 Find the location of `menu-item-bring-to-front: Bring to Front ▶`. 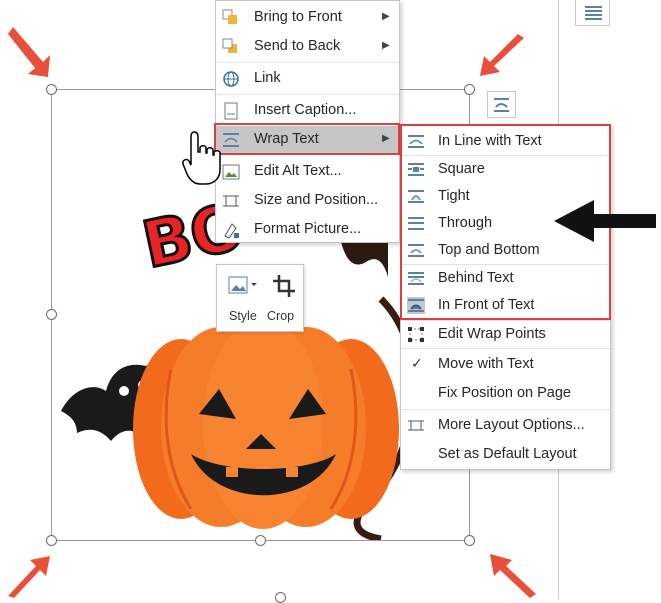

menu-item-bring-to-front: Bring to Front ▶ is located at coordinates (307, 18).